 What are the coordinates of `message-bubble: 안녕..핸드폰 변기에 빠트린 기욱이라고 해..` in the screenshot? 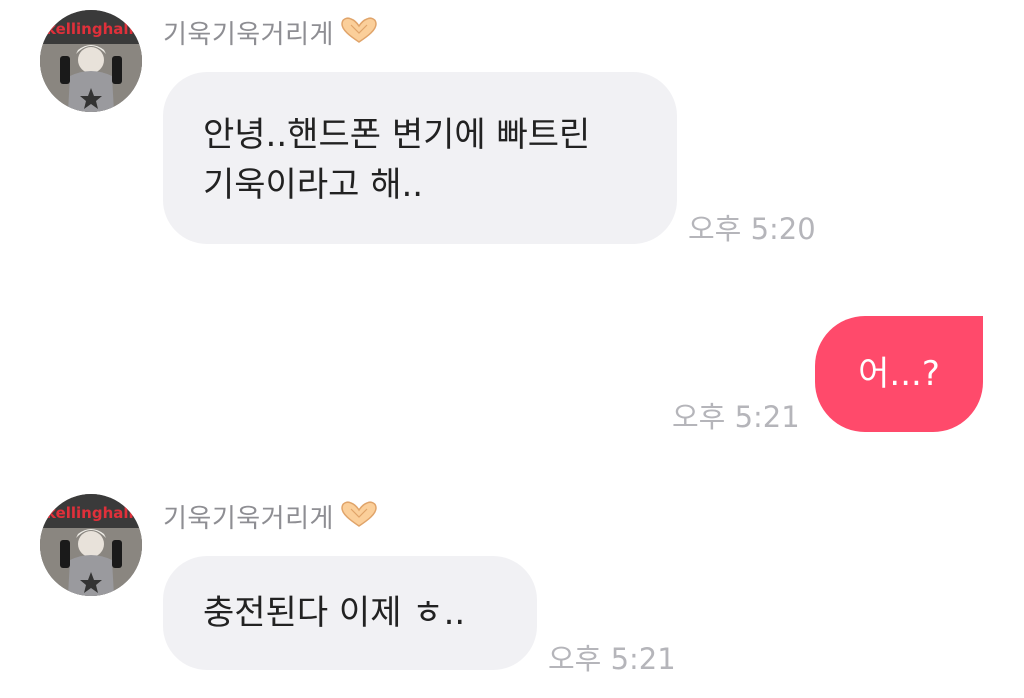 It's located at (420, 158).